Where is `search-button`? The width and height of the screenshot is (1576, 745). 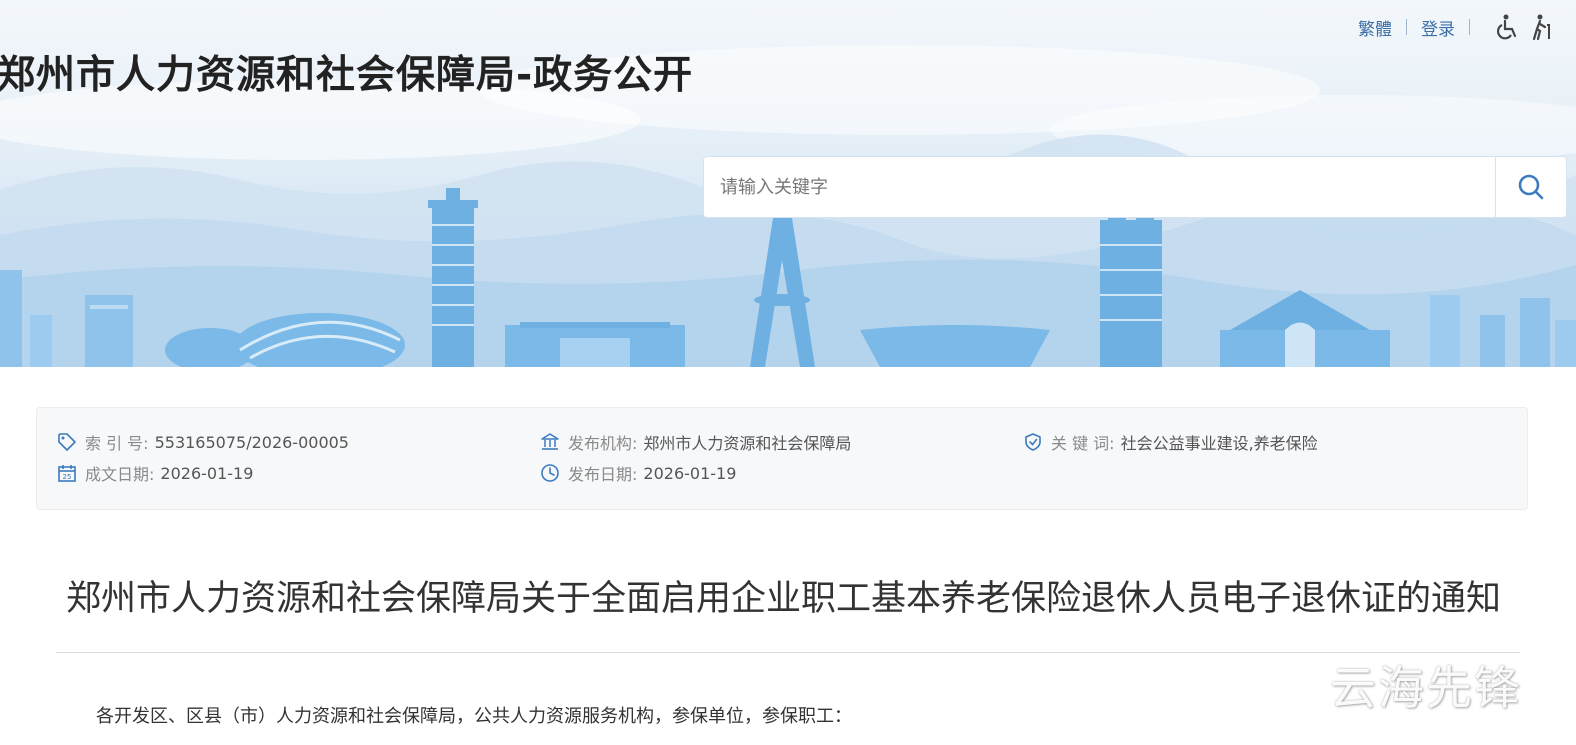
search-button is located at coordinates (1530, 187).